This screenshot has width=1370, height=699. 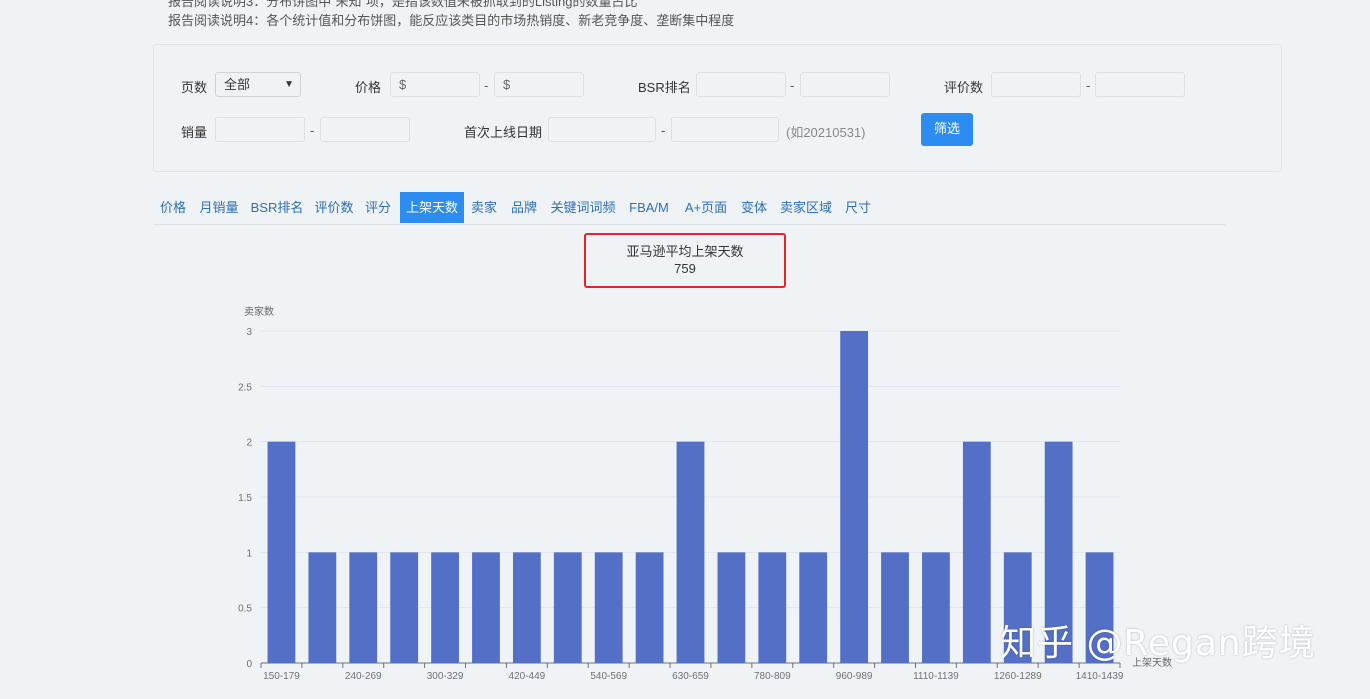 I want to click on bsr-dash: -, so click(x=792, y=85).